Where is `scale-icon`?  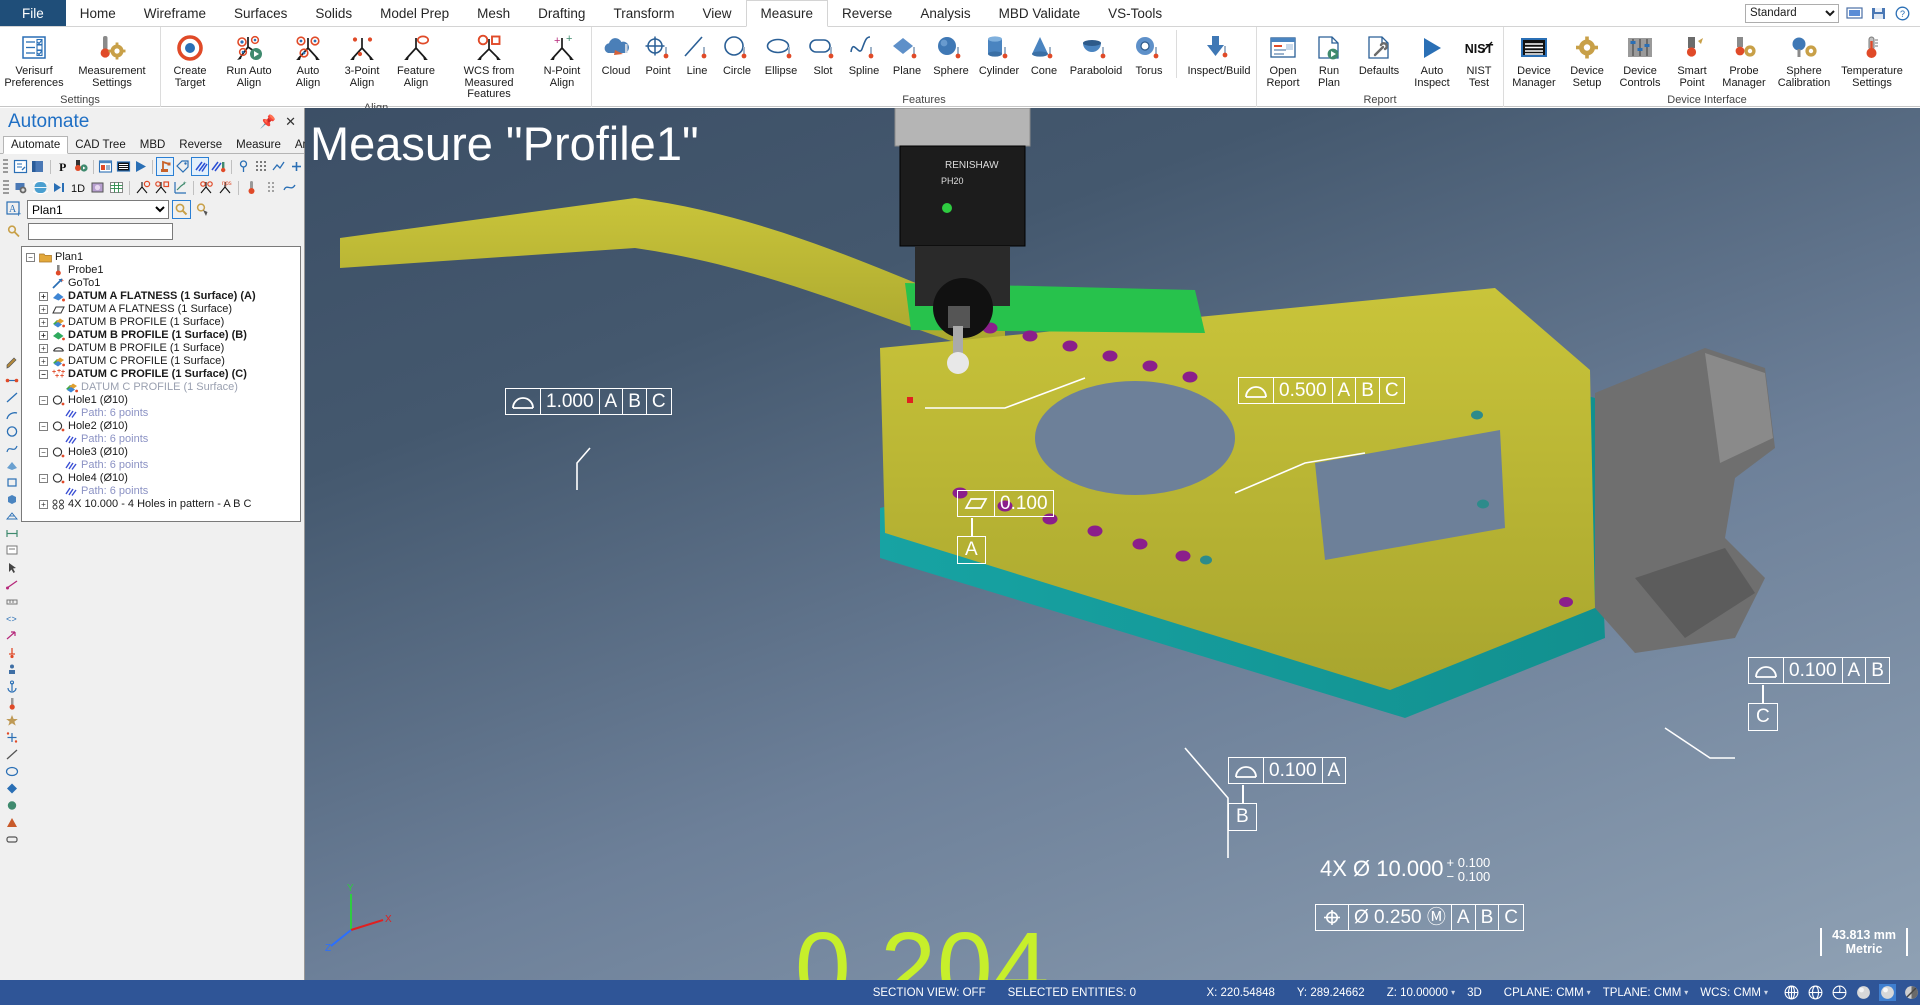 scale-icon is located at coordinates (11, 601).